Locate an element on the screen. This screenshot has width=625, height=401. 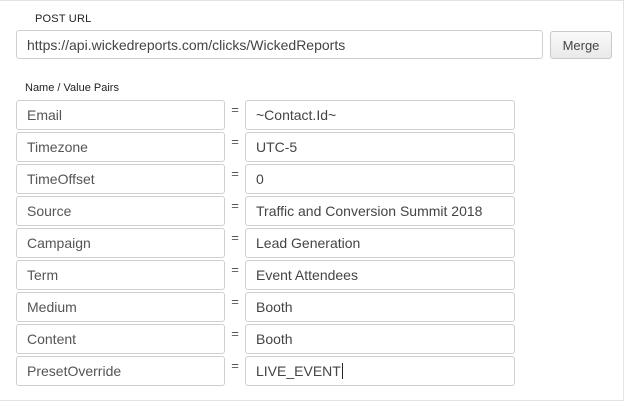
pair-name-field: TimeOffset is located at coordinates (120, 179).